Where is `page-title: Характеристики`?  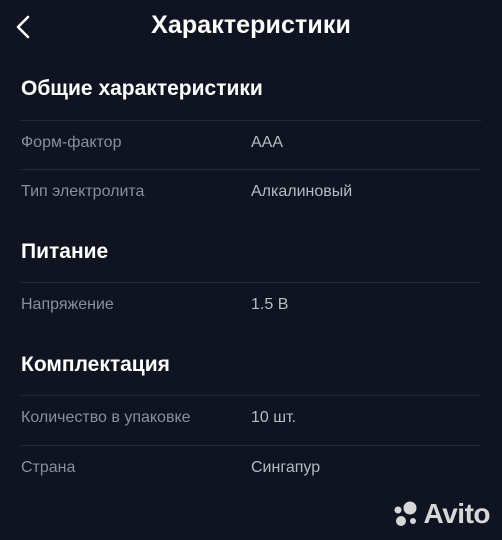 page-title: Характеристики is located at coordinates (251, 25).